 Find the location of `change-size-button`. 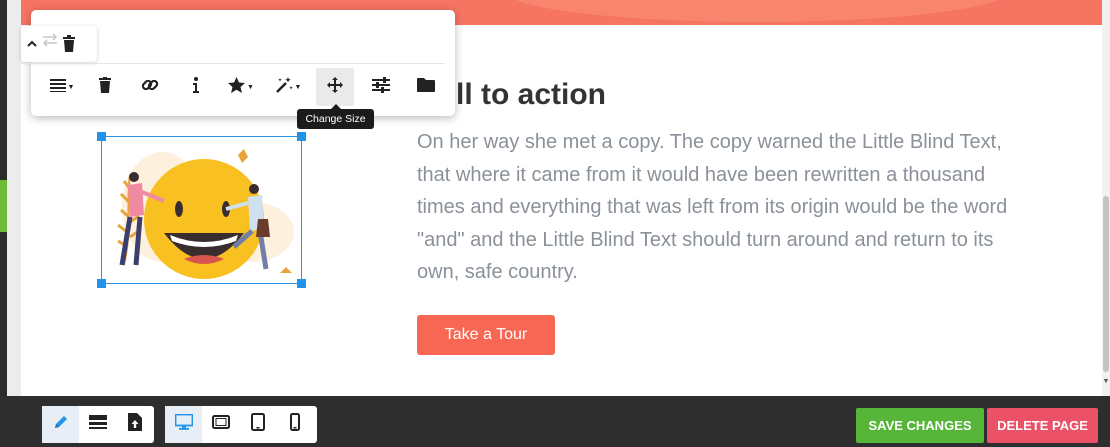

change-size-button is located at coordinates (335, 87).